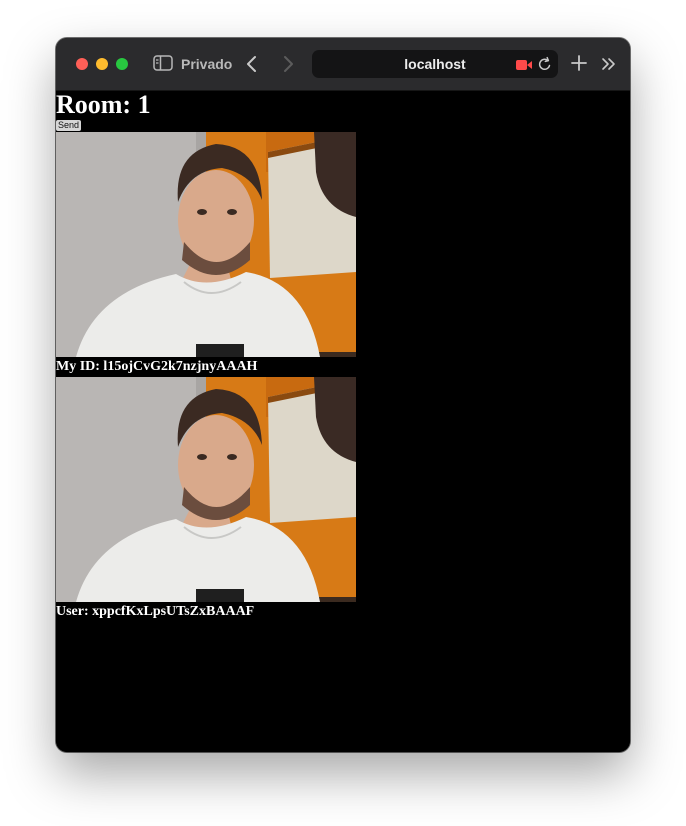  I want to click on webcam-image-remote, so click(206, 489).